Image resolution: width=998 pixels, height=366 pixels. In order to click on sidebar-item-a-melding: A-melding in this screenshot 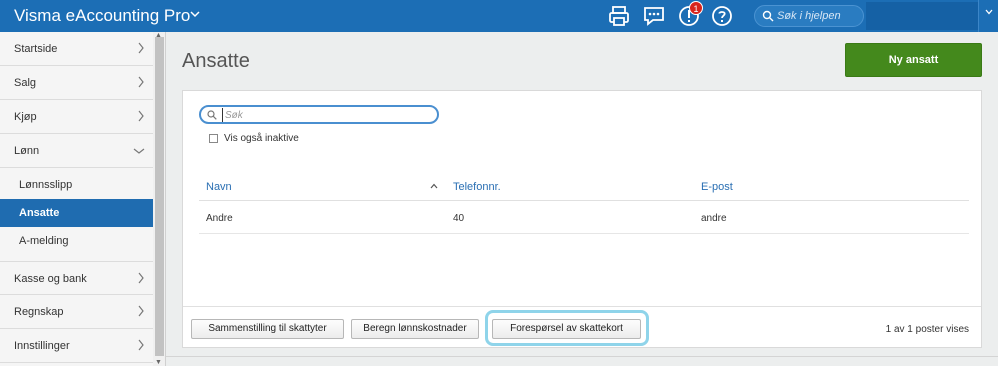, I will do `click(76, 241)`.